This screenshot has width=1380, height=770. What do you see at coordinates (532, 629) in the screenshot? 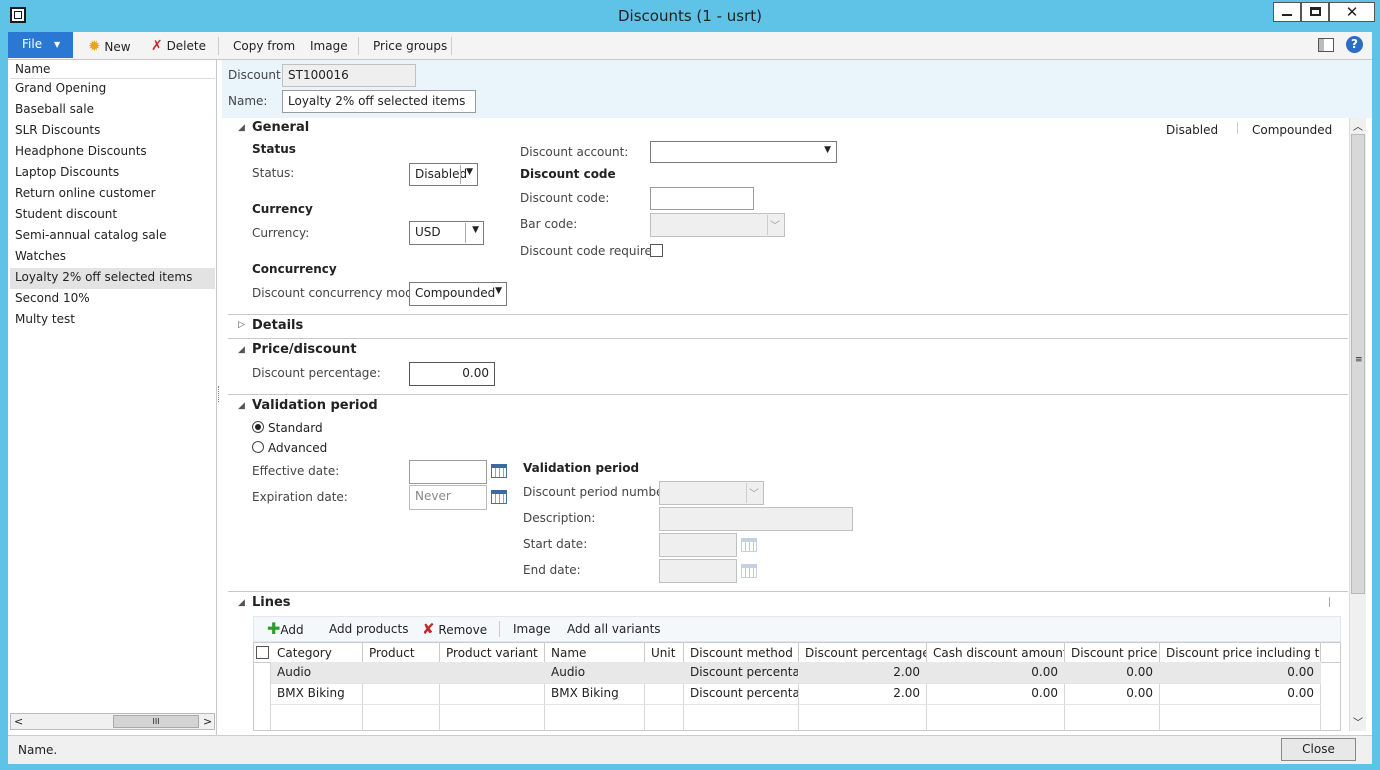
I see `lines-image-button: Image` at bounding box center [532, 629].